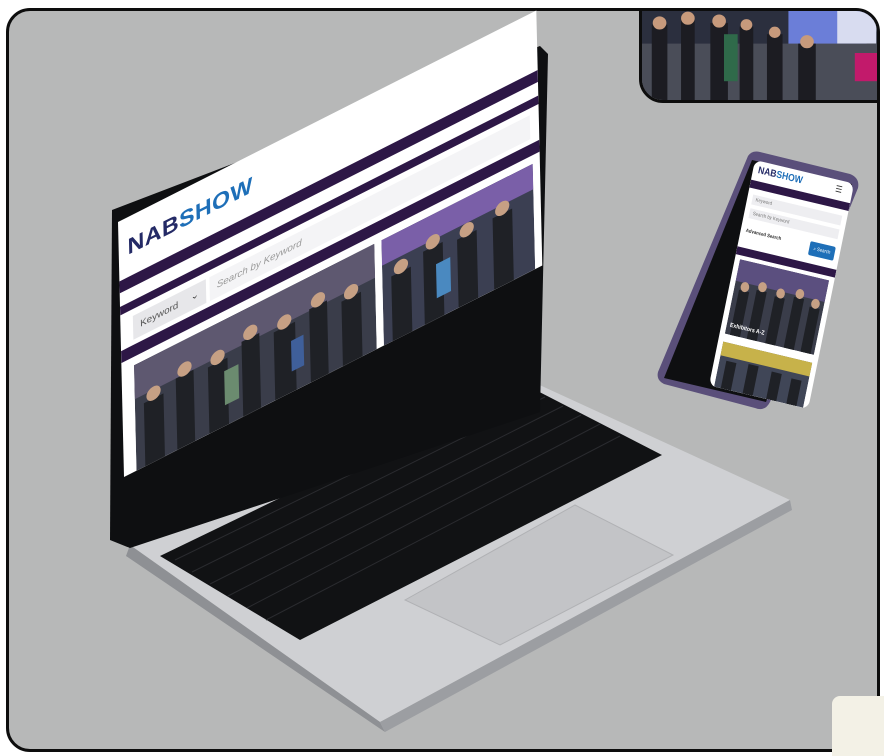  Describe the element at coordinates (763, 235) in the screenshot. I see `advanced-search-link: Advanced Search` at that location.